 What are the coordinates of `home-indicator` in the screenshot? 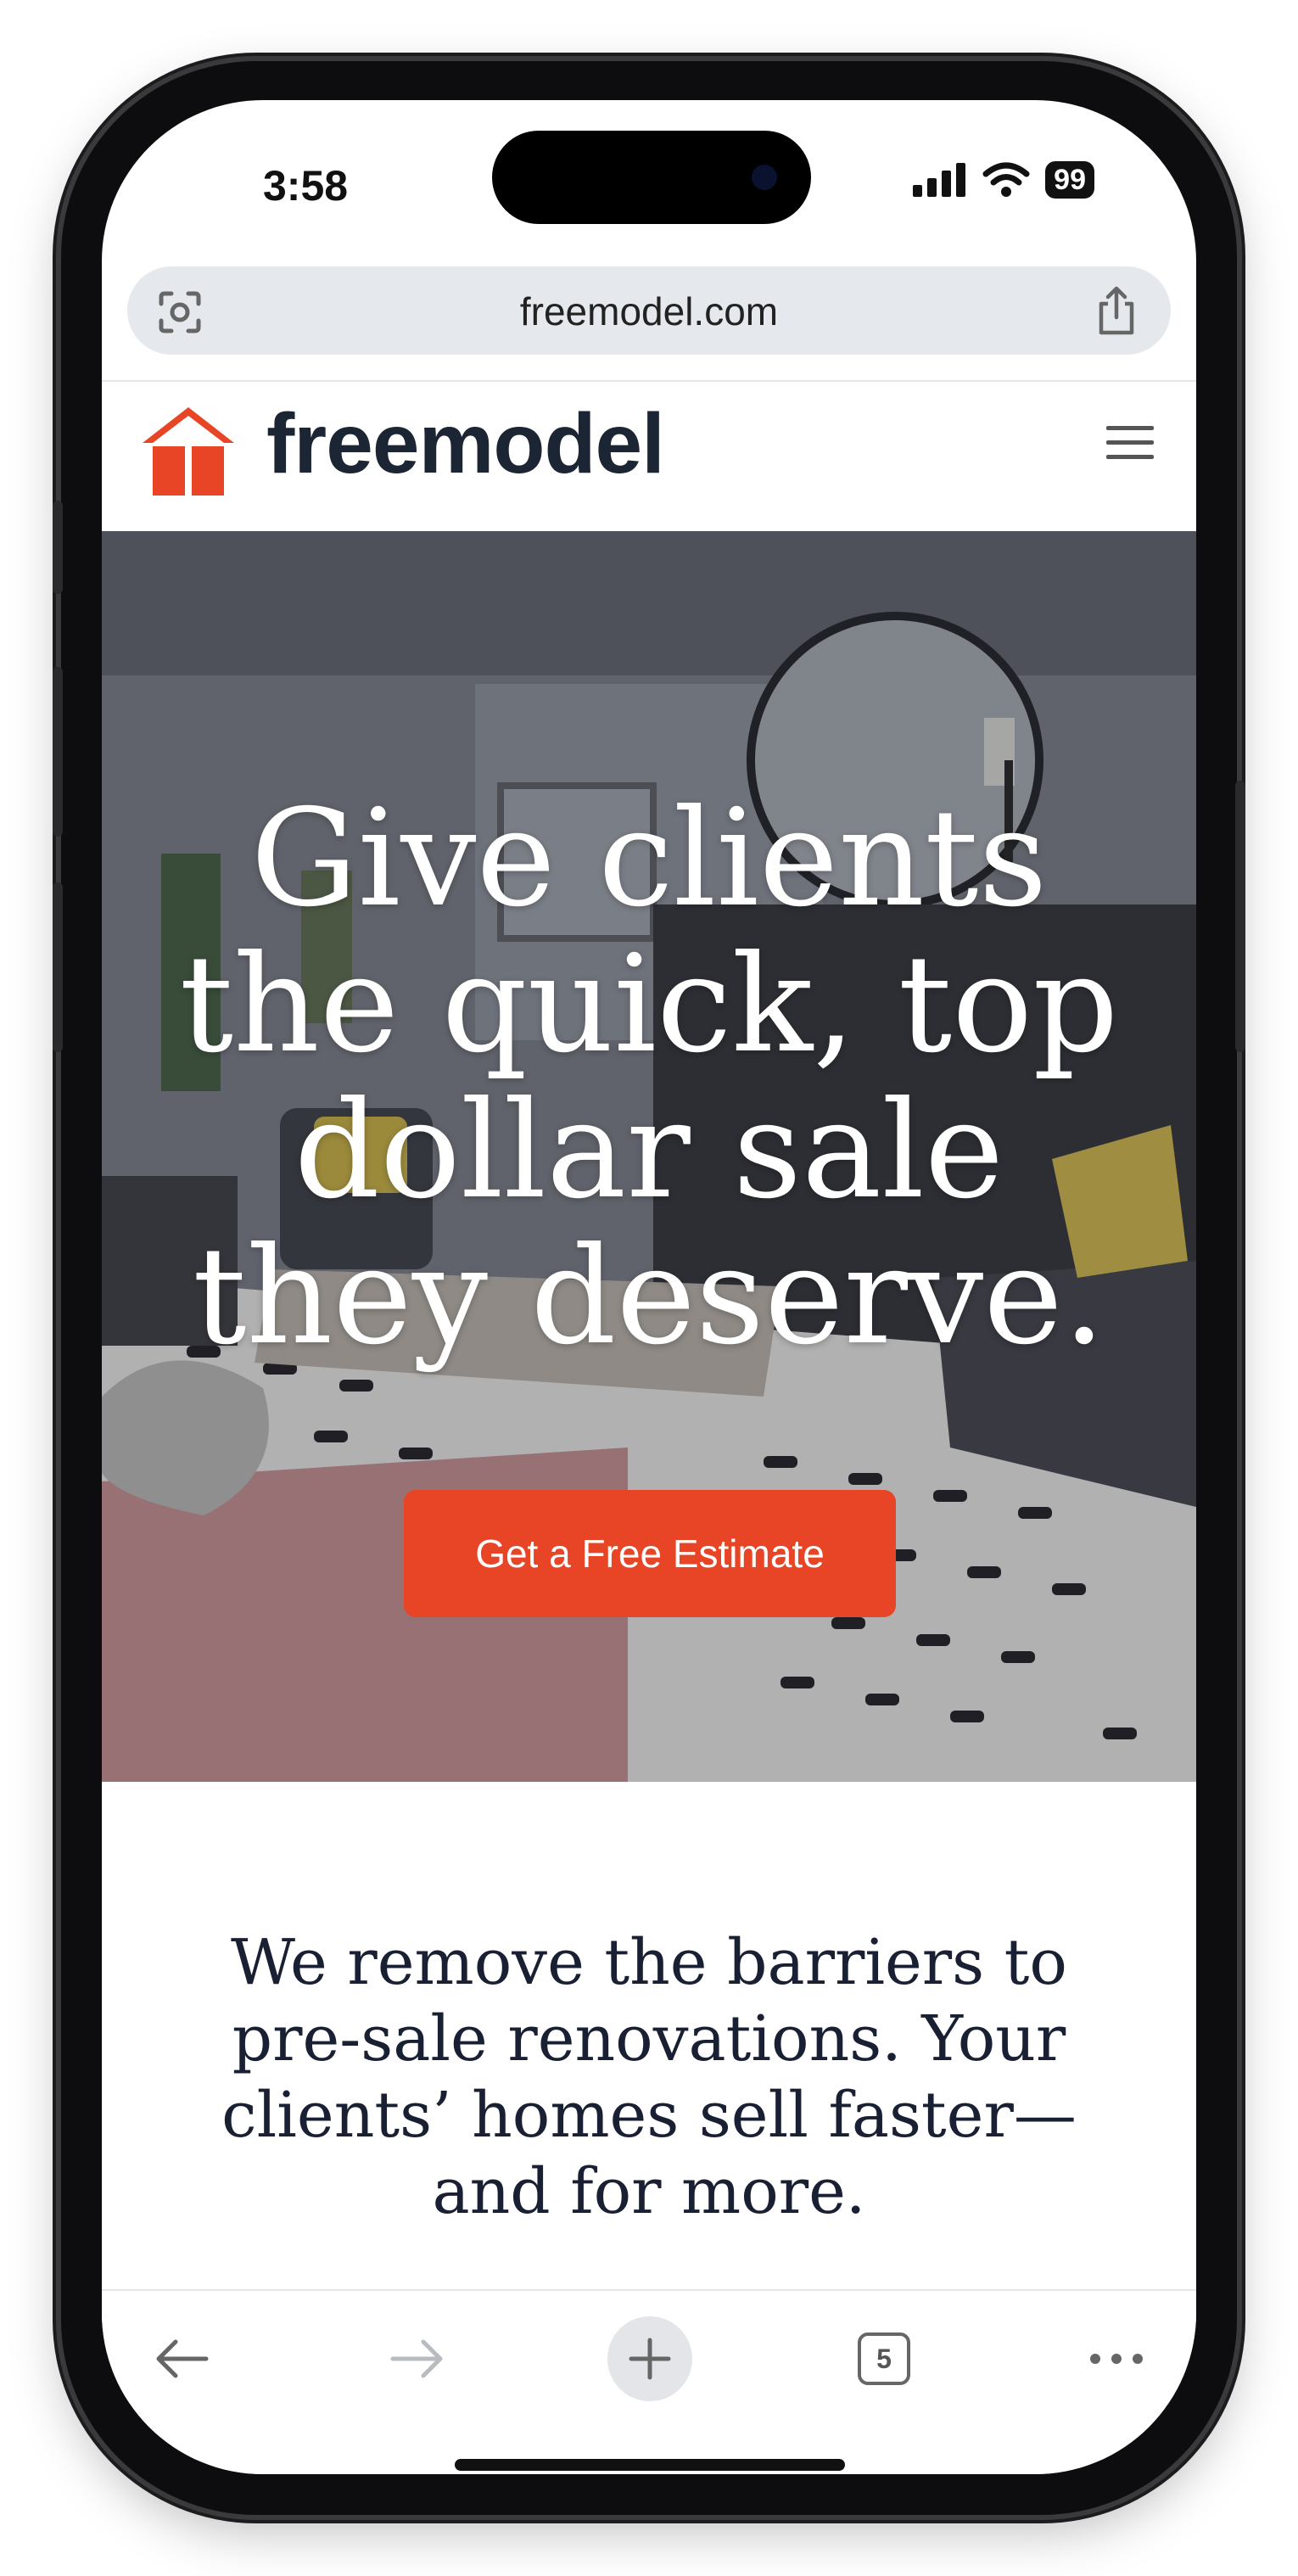 It's located at (650, 2465).